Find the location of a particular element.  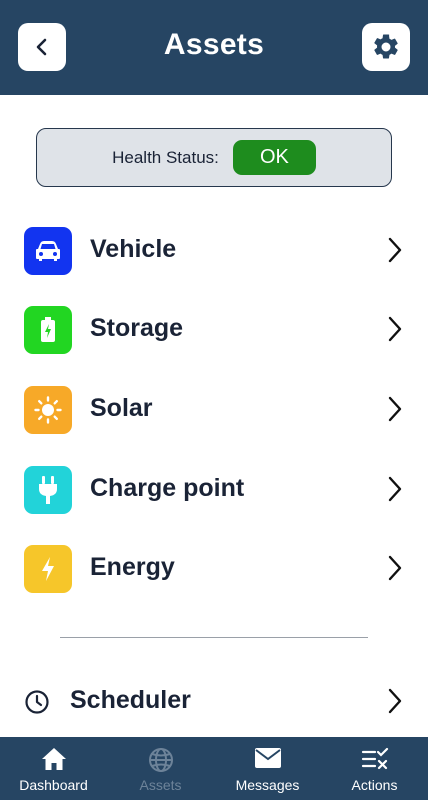

checklist-icon is located at coordinates (374, 758).